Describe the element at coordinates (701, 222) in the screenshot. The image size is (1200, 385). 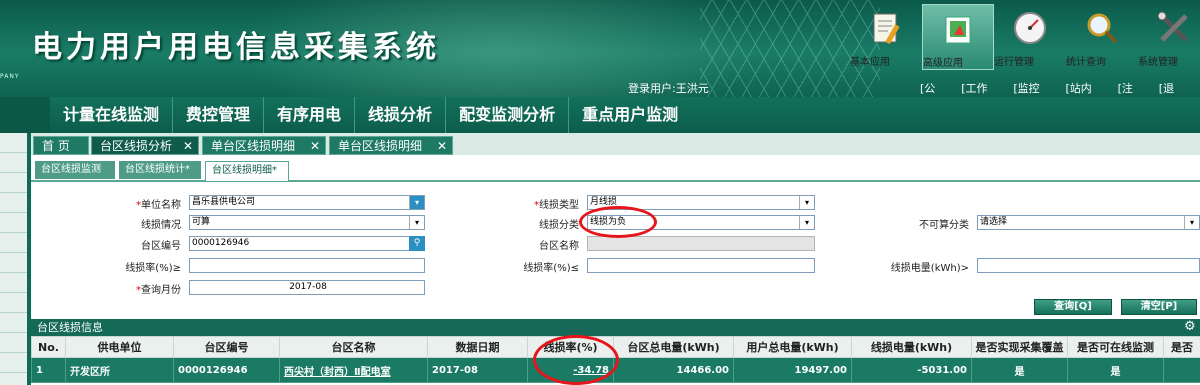
I see `loss-class-select: 线损为负 ▾` at that location.